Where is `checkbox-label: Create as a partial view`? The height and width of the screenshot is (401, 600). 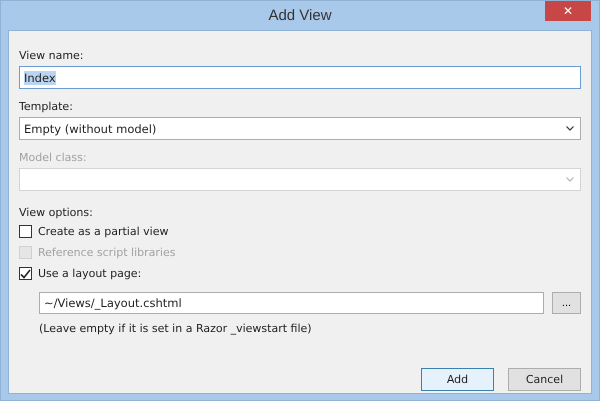
checkbox-label: Create as a partial view is located at coordinates (103, 231).